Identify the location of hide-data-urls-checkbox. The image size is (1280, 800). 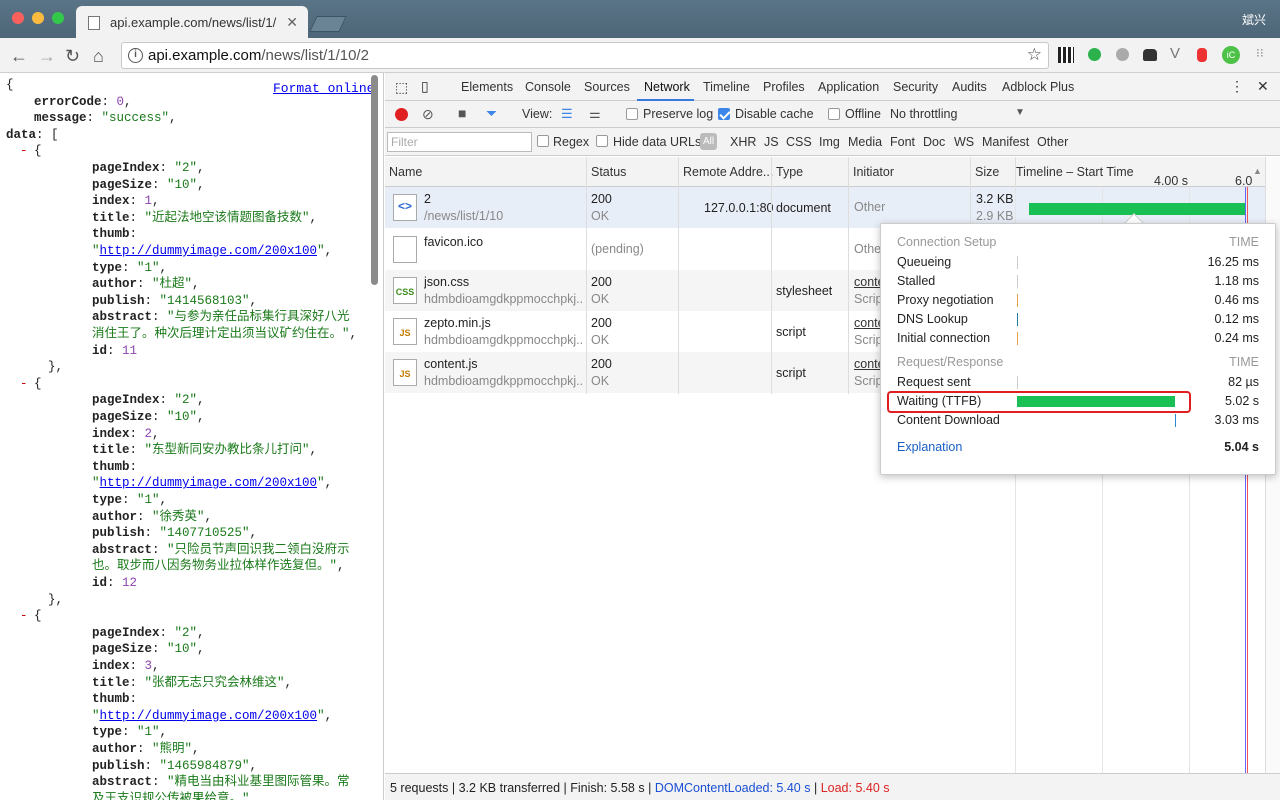
(602, 141).